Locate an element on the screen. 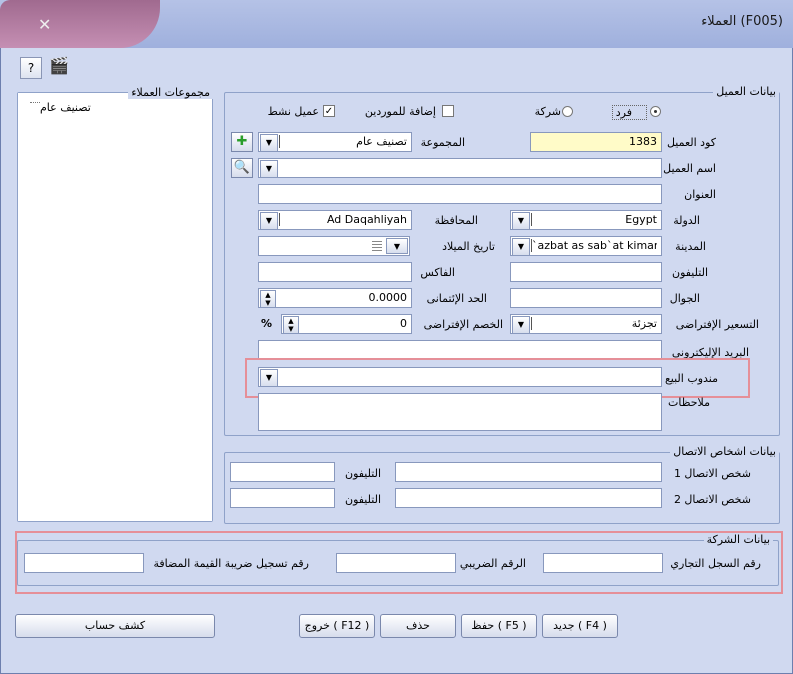 The image size is (793, 674). title-bar-accent is located at coordinates (80, 24).